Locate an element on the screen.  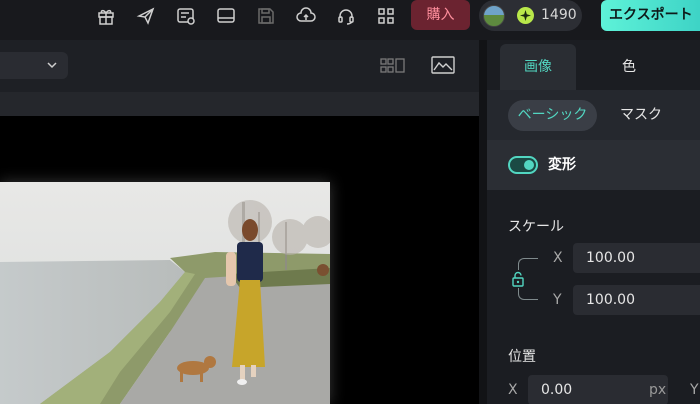
grid-icon is located at coordinates (386, 16).